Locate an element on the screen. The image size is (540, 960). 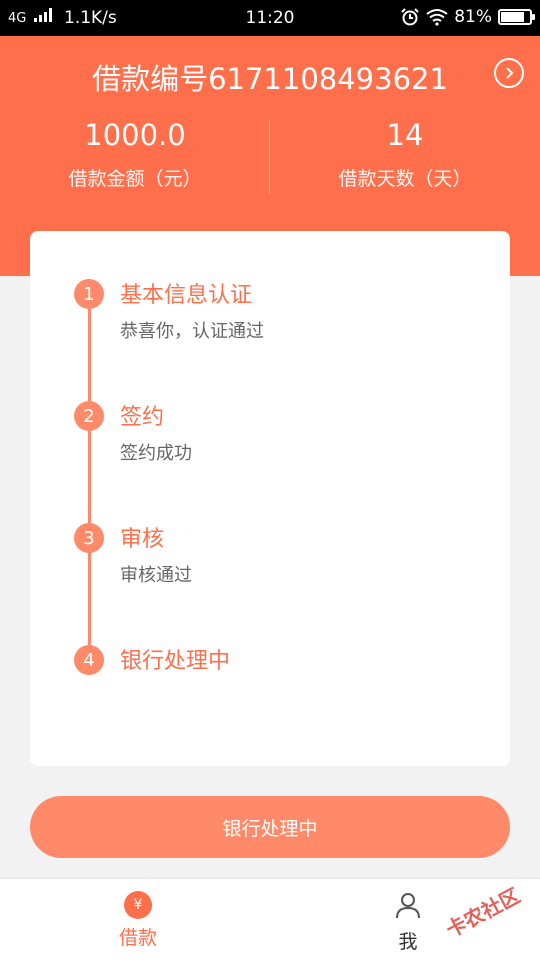
loan-days-value: 14 is located at coordinates (405, 135).